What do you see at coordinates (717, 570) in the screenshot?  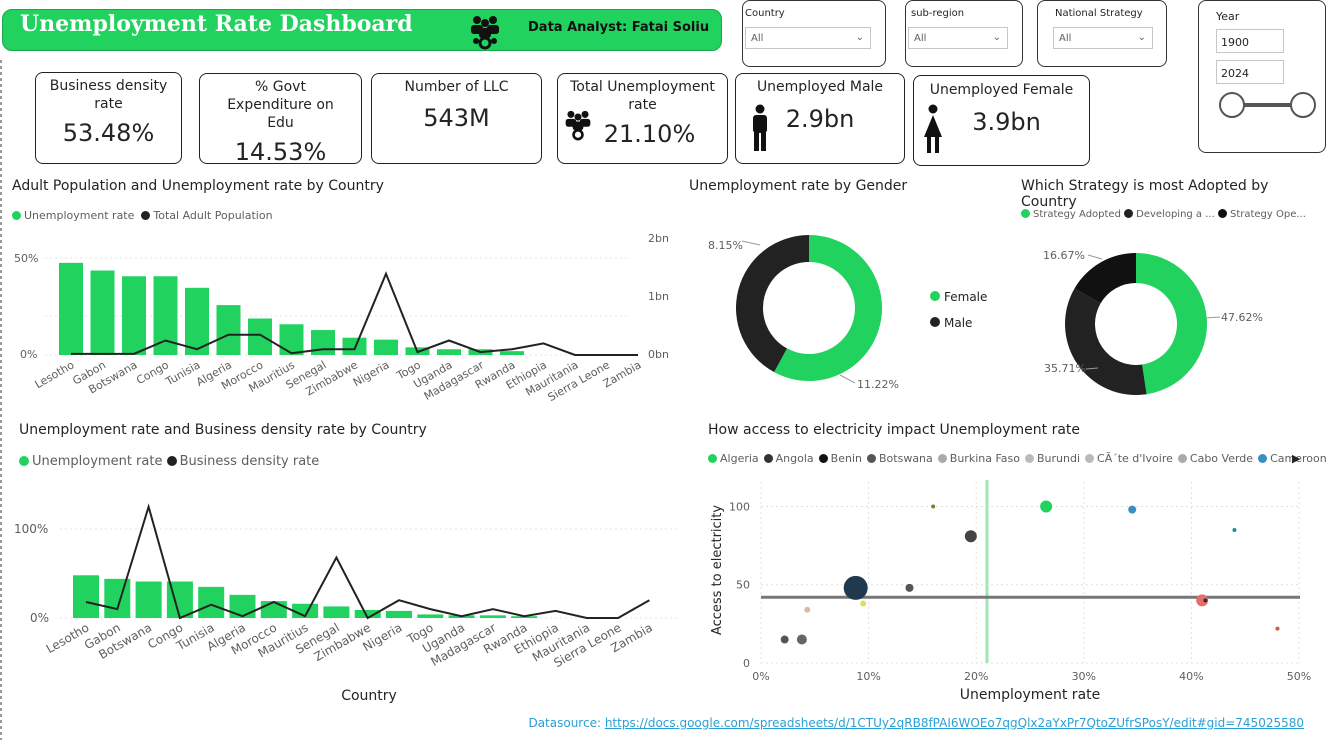 I see `y-axis-title: Access to electricity` at bounding box center [717, 570].